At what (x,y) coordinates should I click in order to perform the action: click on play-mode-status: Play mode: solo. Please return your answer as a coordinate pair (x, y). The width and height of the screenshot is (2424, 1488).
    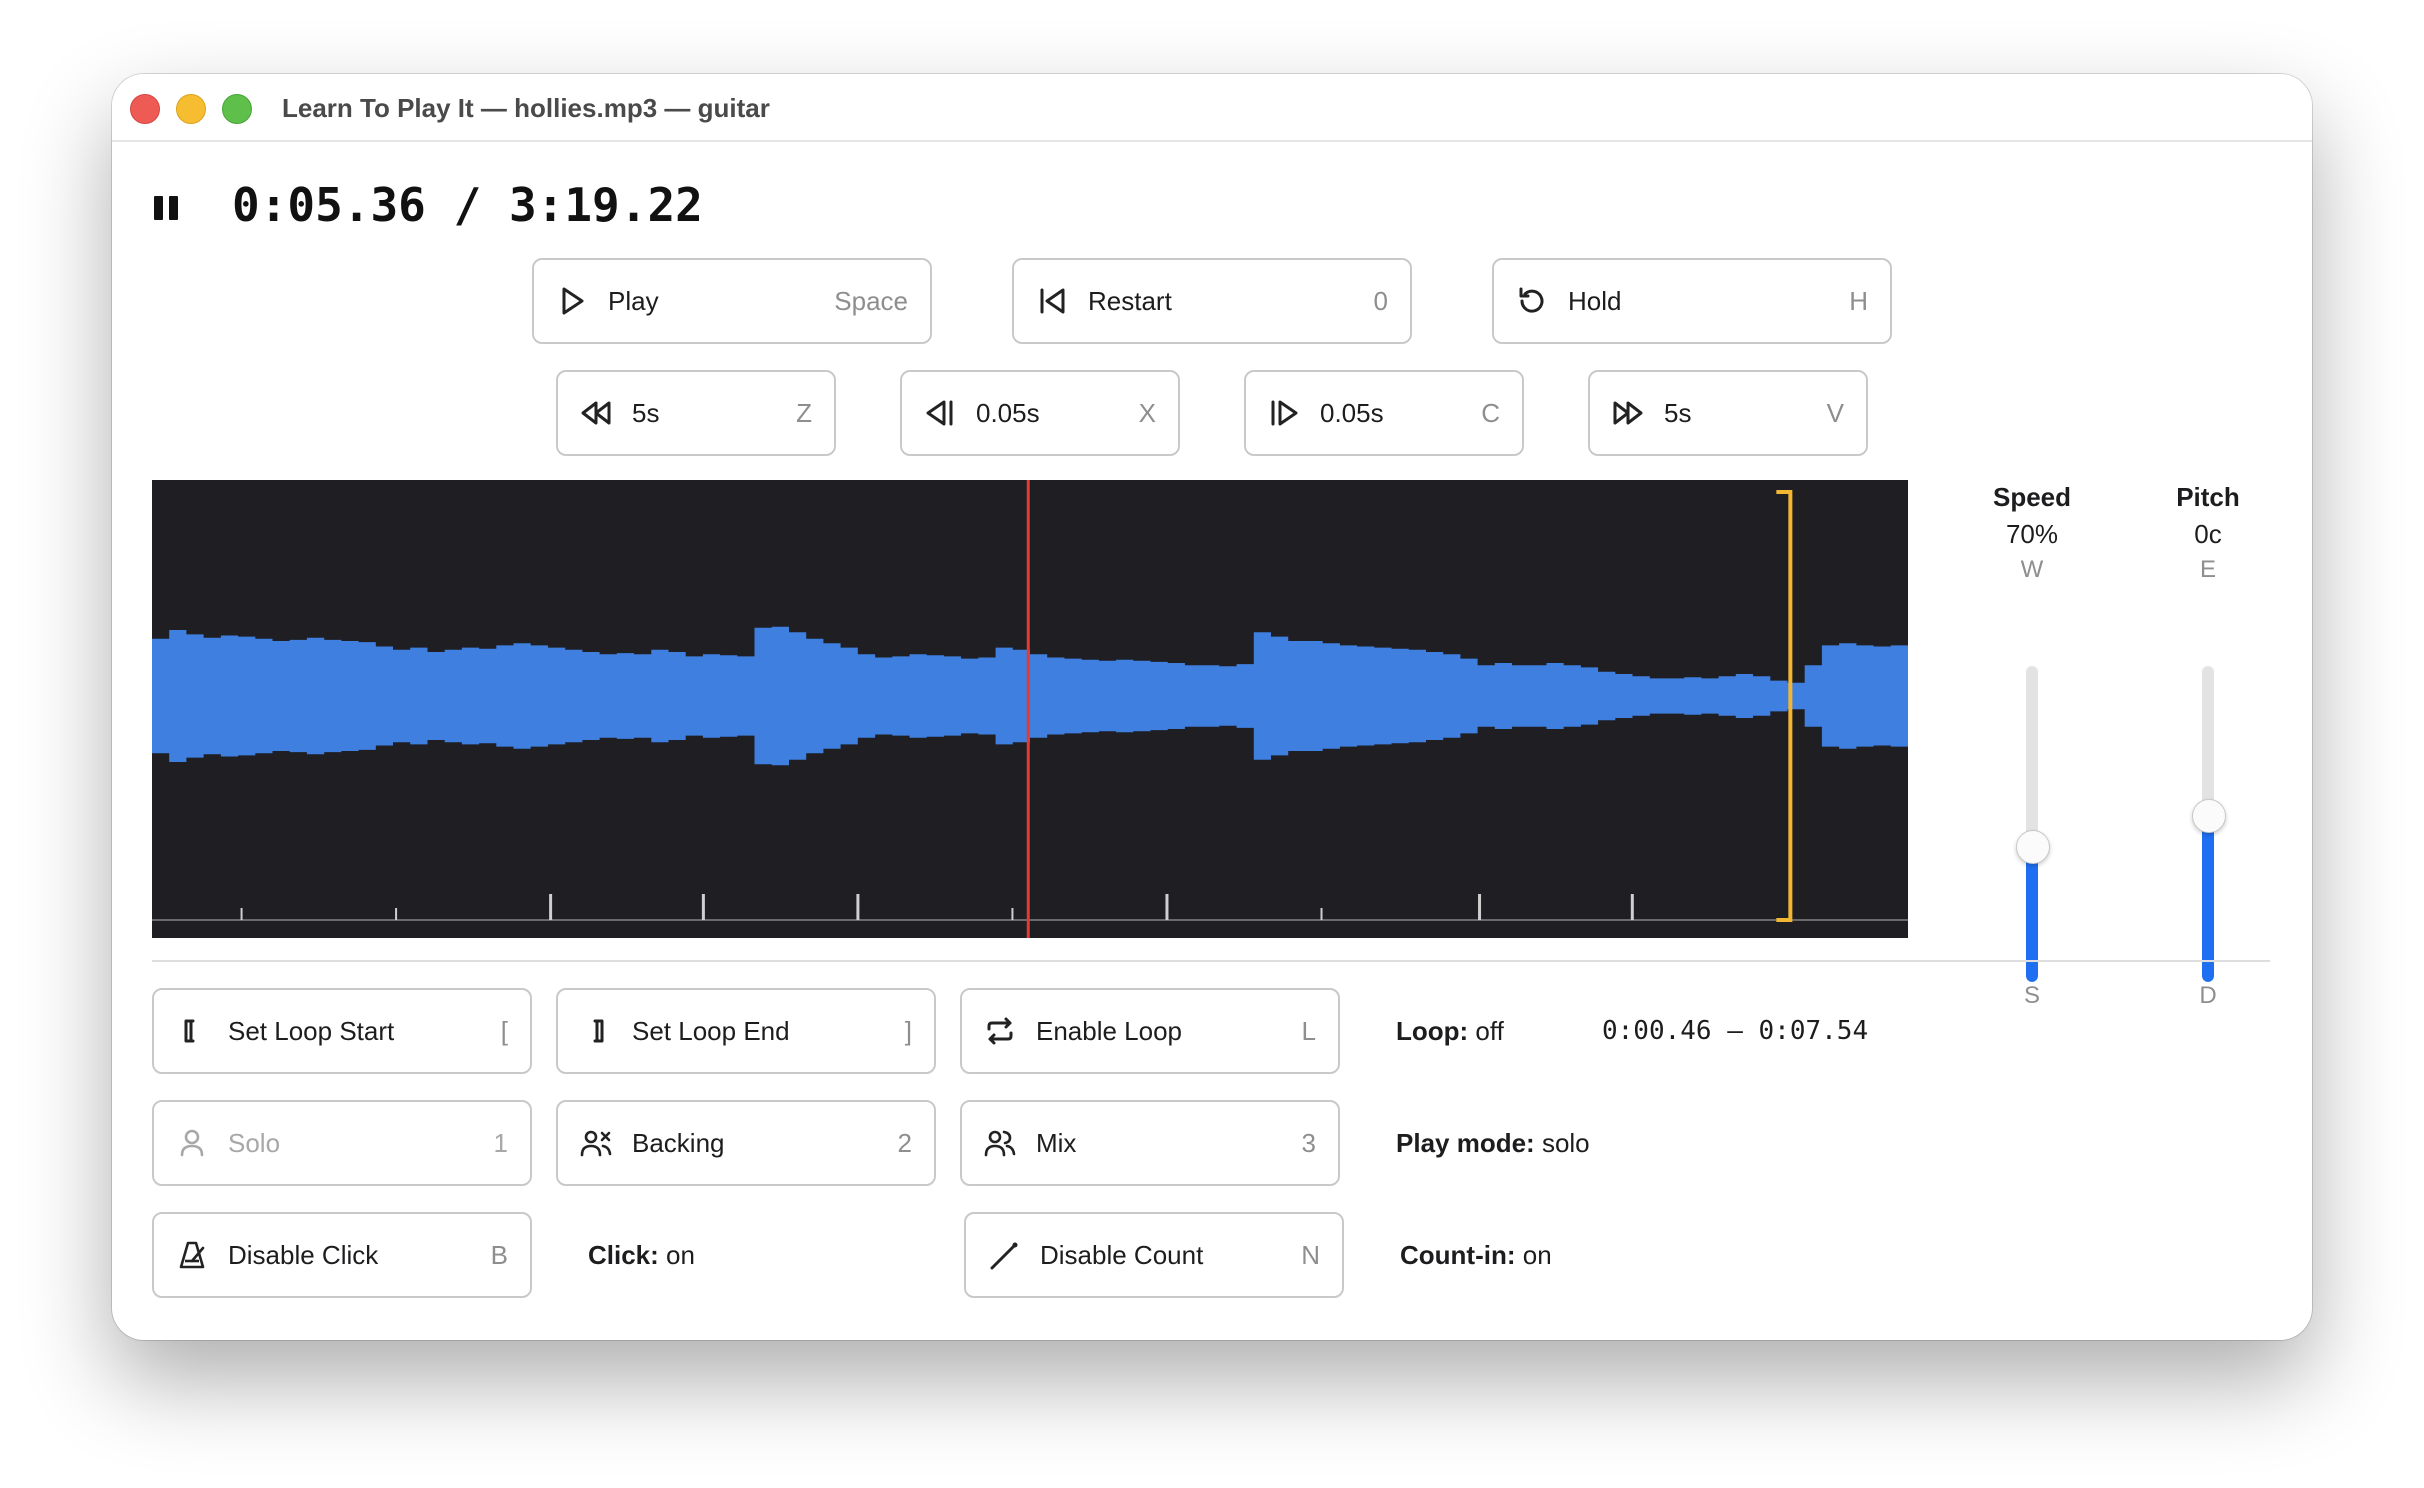
    Looking at the image, I should click on (1493, 1143).